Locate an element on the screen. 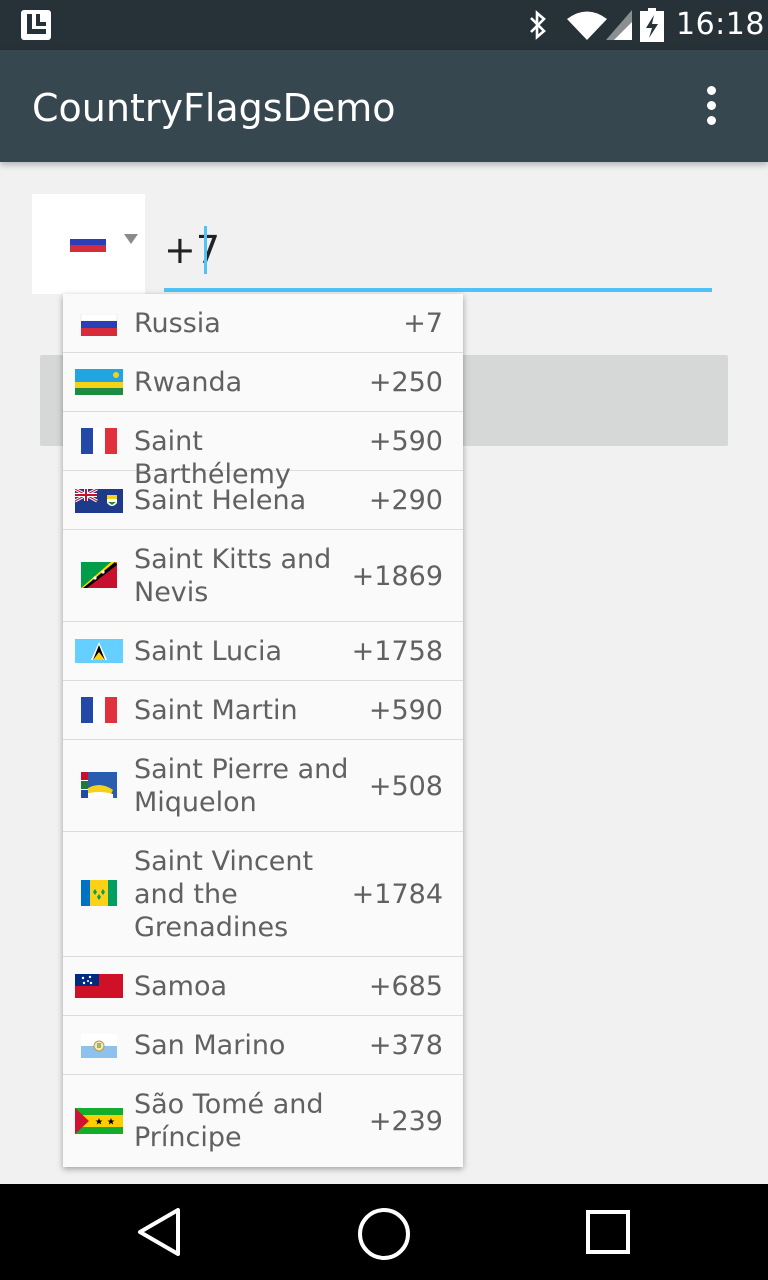 The image size is (768, 1280). country-item: Samoa +685 is located at coordinates (263, 986).